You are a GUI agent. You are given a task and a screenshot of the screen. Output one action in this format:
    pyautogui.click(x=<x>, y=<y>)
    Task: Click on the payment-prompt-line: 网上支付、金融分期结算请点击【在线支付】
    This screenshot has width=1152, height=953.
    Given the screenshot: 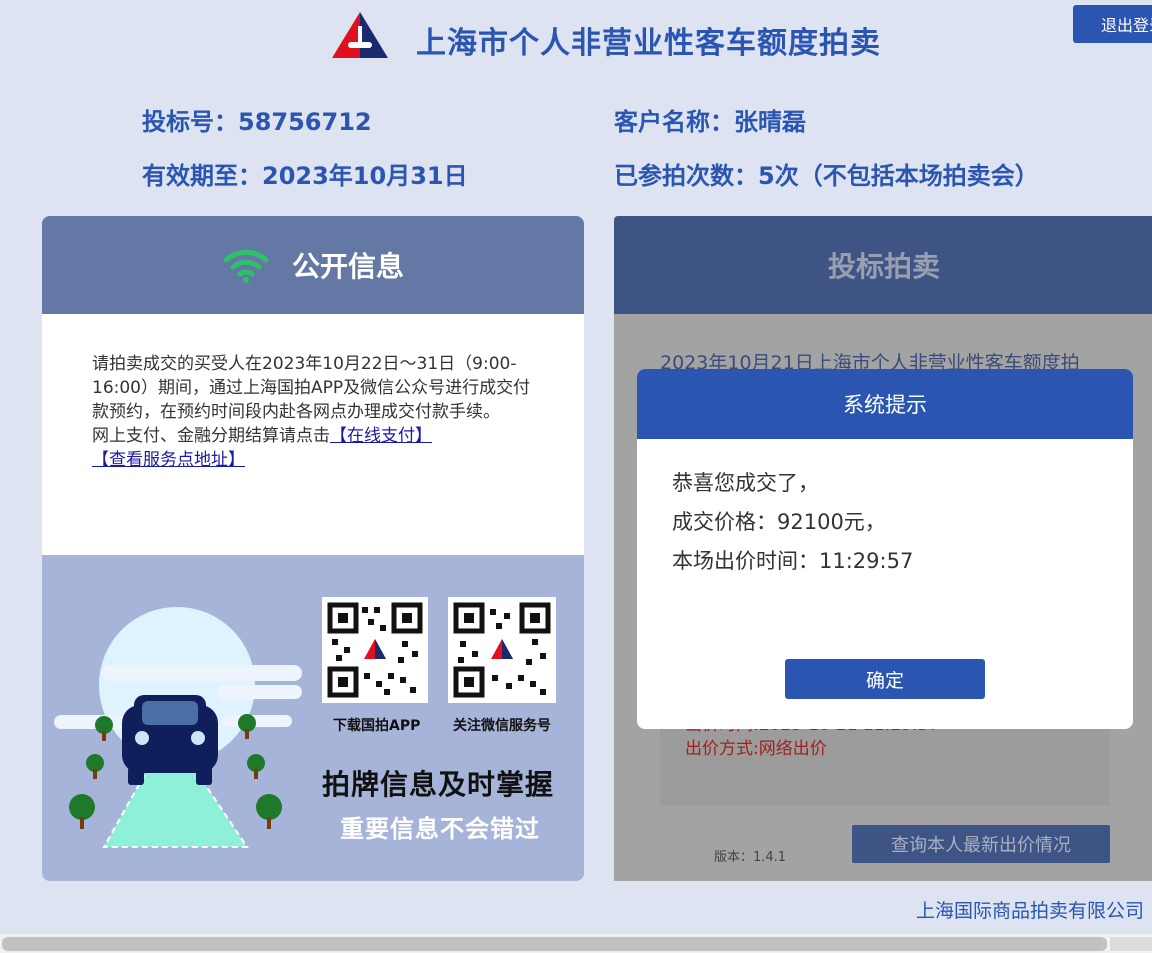 What is the action you would take?
    pyautogui.click(x=313, y=436)
    